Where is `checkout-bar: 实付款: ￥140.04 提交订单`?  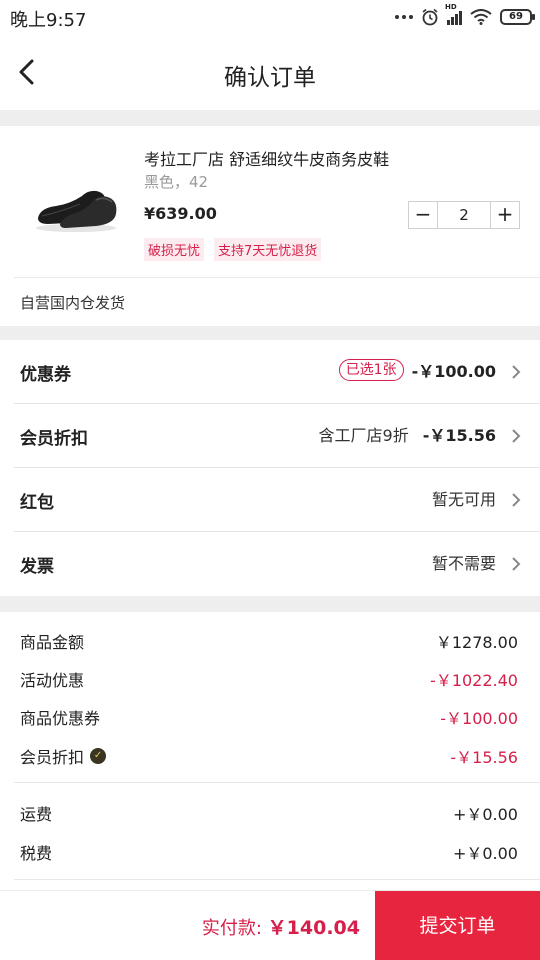
checkout-bar: 实付款: ￥140.04 提交订单 is located at coordinates (270, 925).